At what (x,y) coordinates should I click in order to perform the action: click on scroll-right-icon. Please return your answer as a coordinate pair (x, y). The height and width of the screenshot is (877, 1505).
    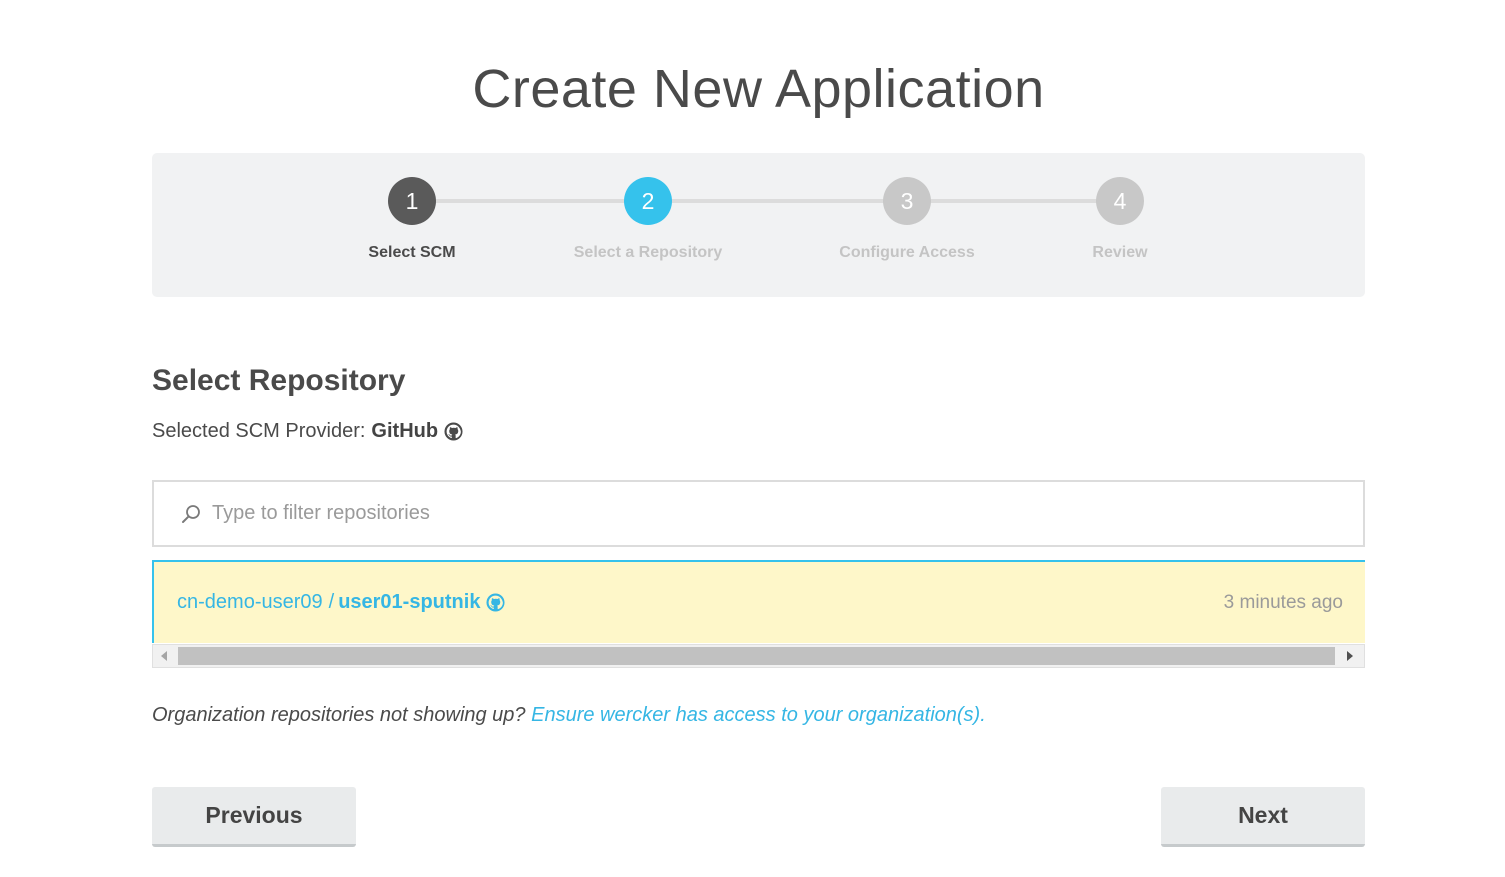
    Looking at the image, I should click on (1350, 656).